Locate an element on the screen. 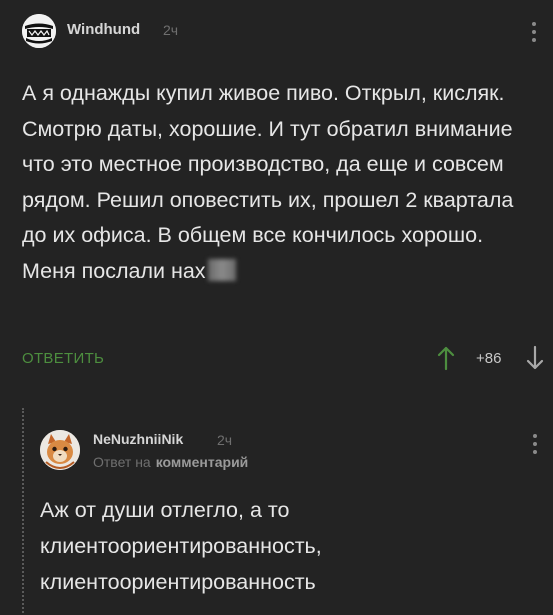 This screenshot has height=615, width=553. thread-line is located at coordinates (23, 510).